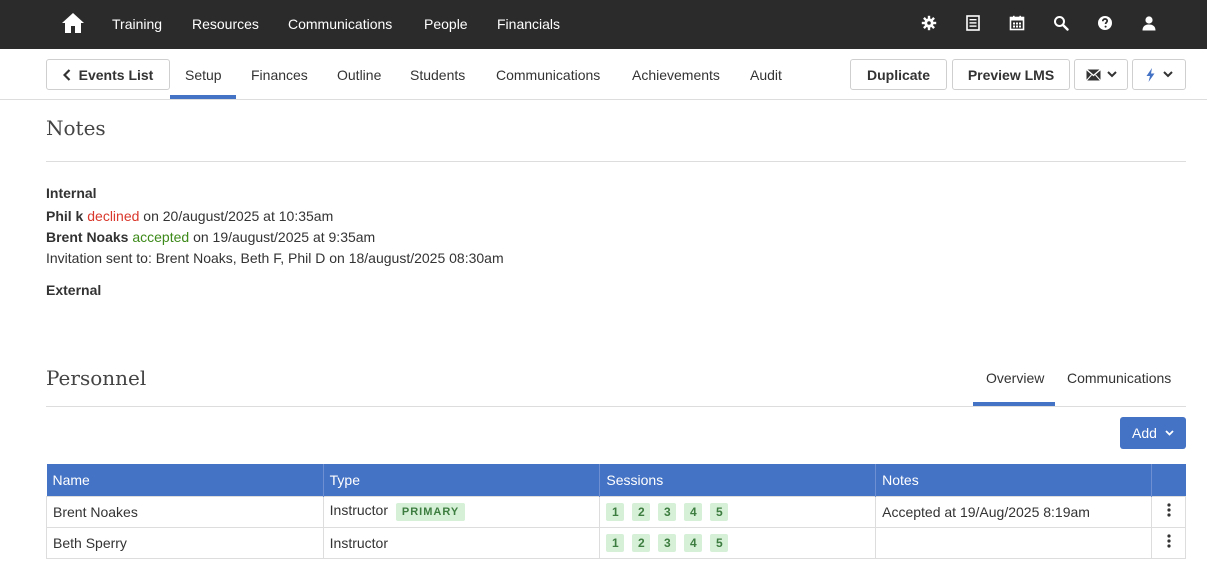 This screenshot has height=570, width=1207. I want to click on note-status-accepted: accepted, so click(161, 237).